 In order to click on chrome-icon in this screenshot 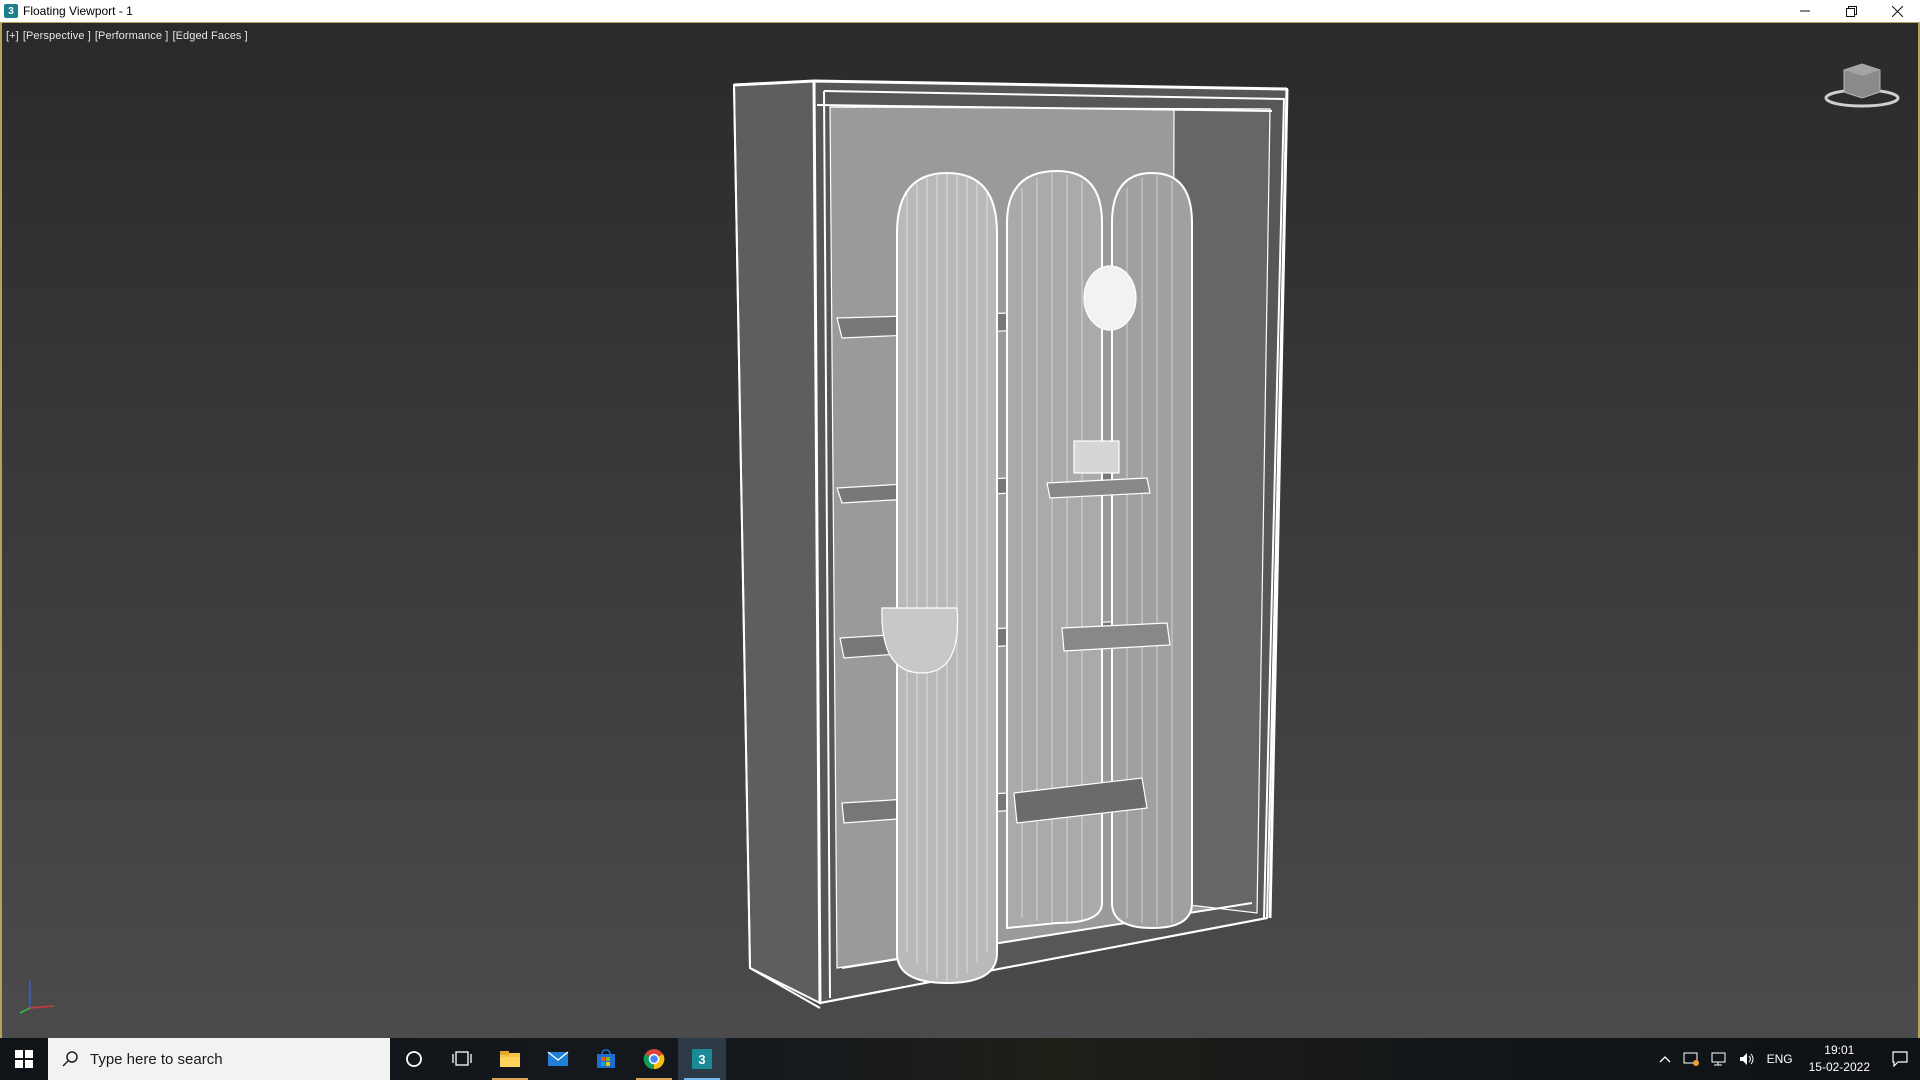, I will do `click(654, 1059)`.